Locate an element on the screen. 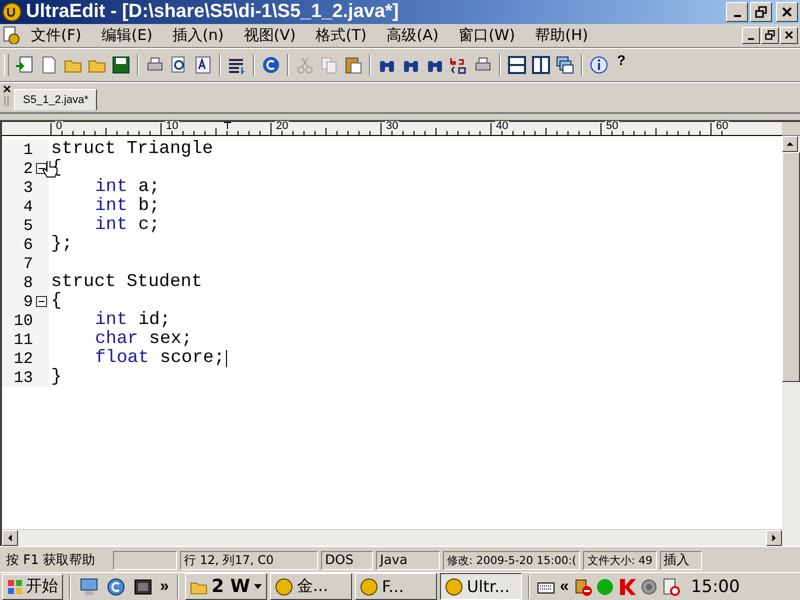  scroll-left-icon is located at coordinates (10, 538).